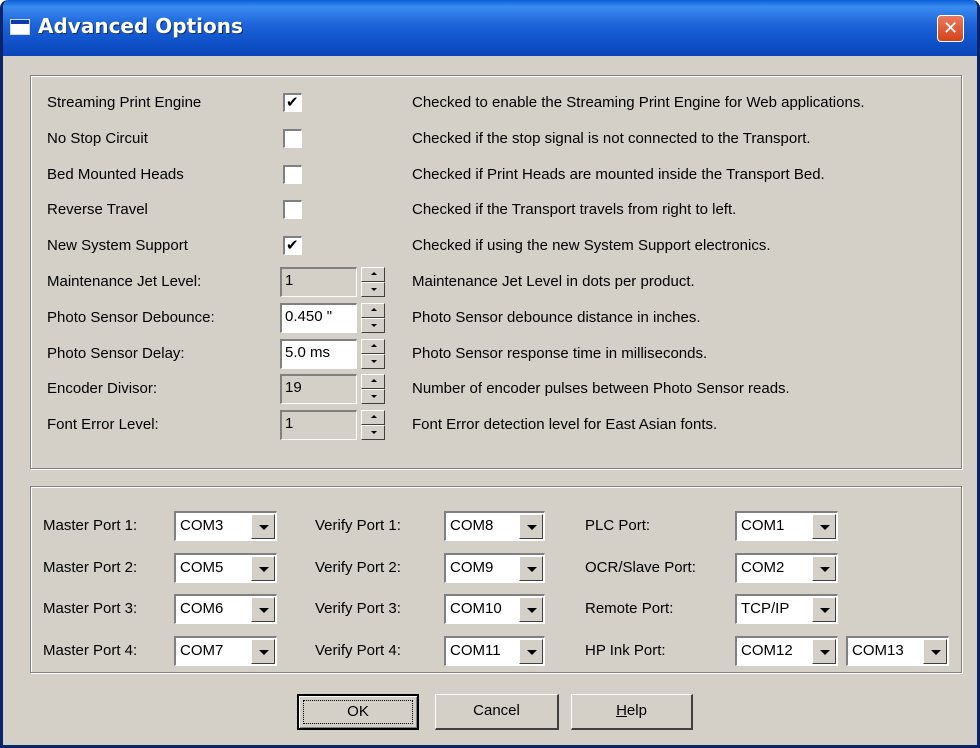  Describe the element at coordinates (472, 567) in the screenshot. I see `combo-value: COM9` at that location.